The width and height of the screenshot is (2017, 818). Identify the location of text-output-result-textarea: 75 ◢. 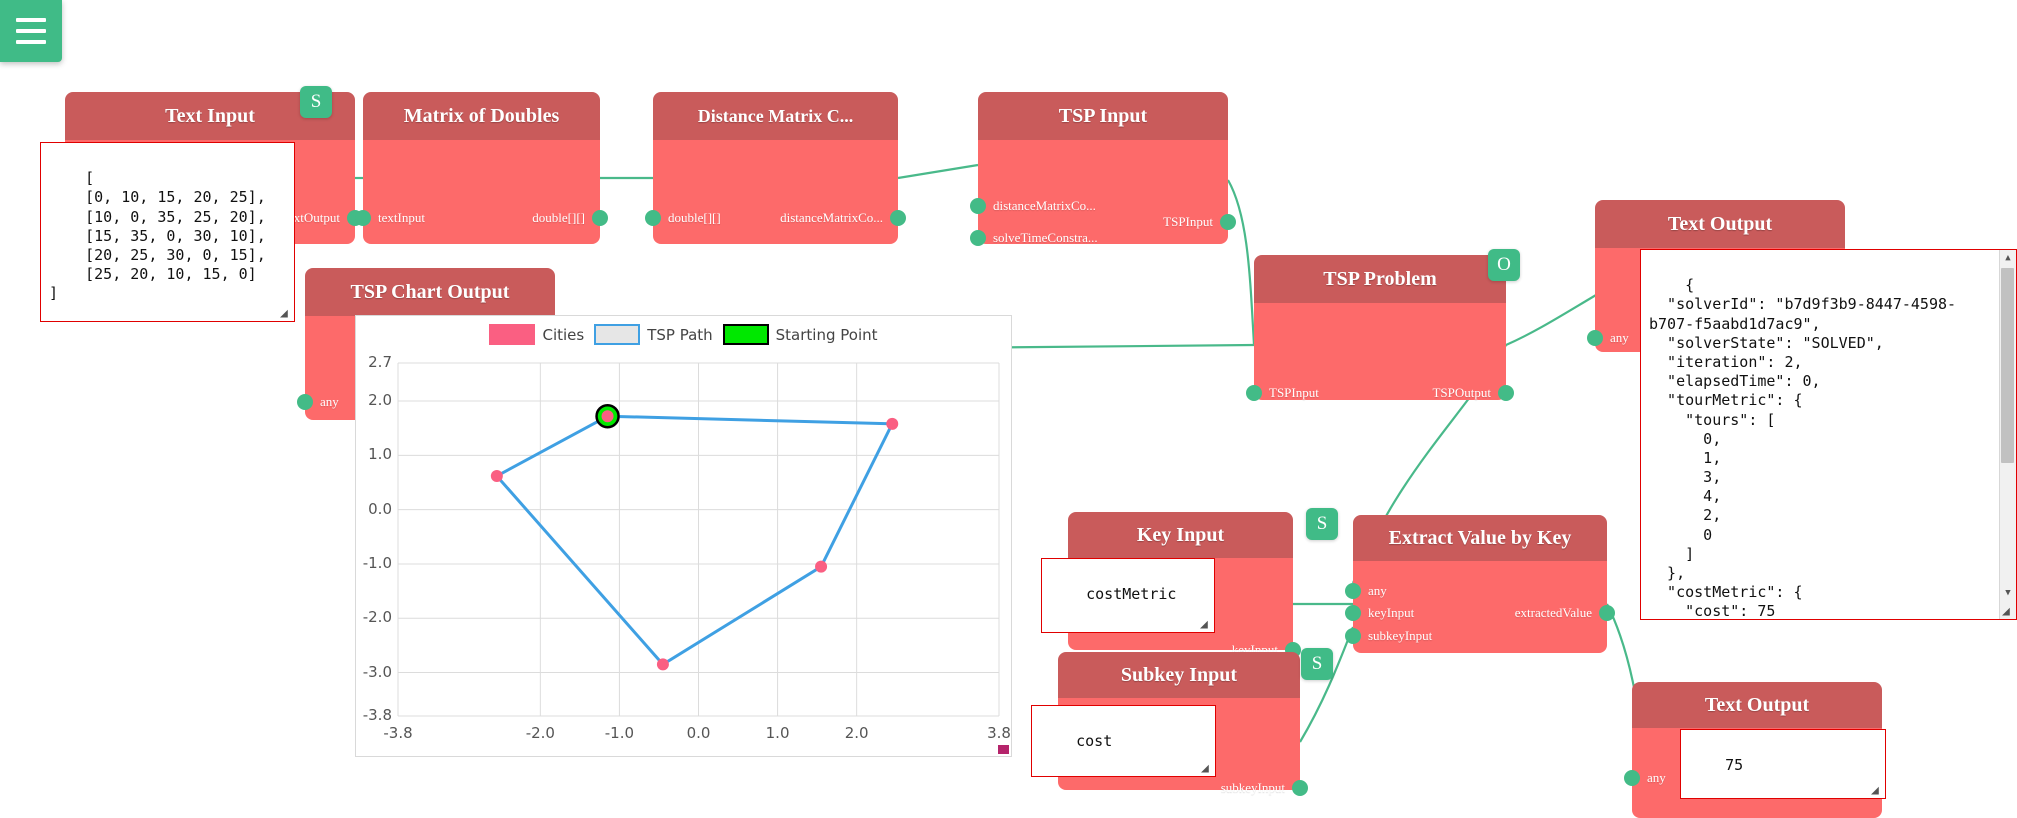
(1783, 764).